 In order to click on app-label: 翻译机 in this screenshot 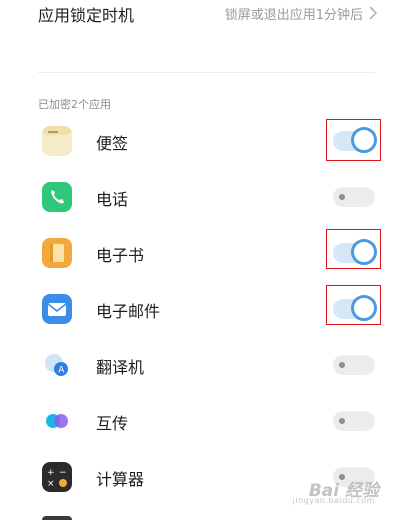, I will do `click(120, 367)`.